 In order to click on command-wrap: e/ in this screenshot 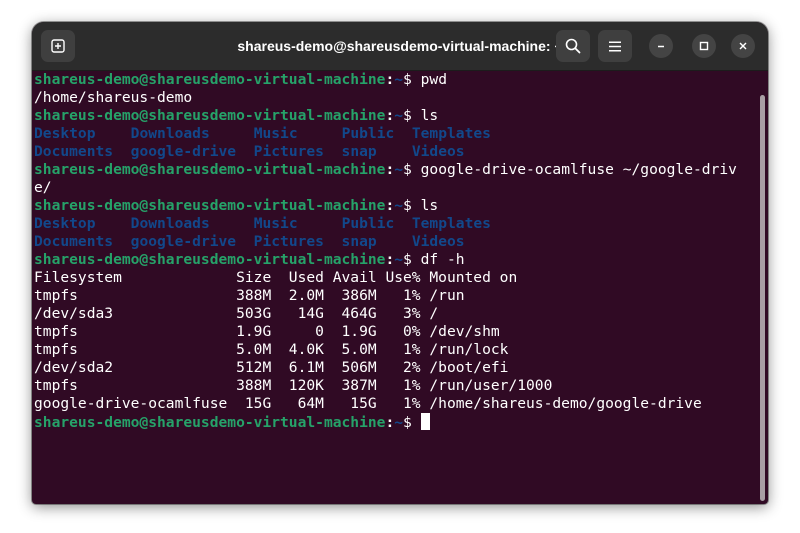, I will do `click(43, 187)`.